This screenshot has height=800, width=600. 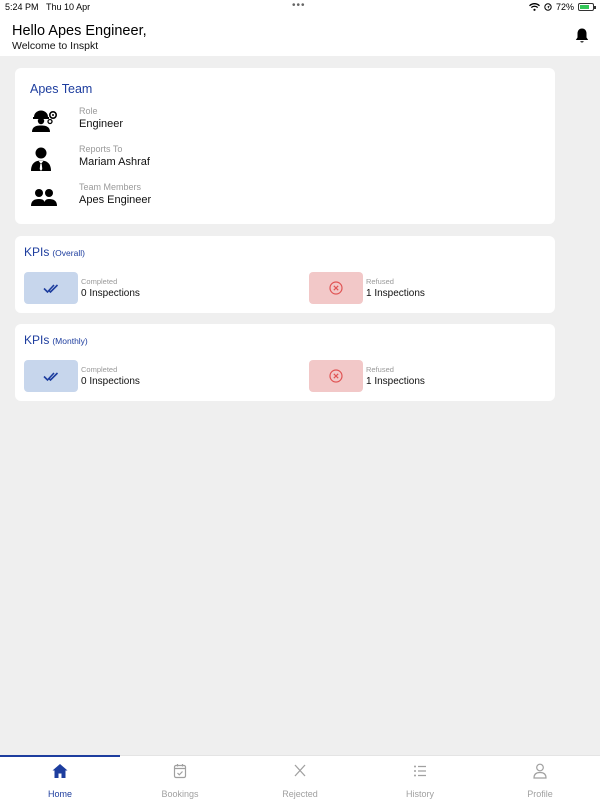 What do you see at coordinates (300, 770) in the screenshot?
I see `x-icon` at bounding box center [300, 770].